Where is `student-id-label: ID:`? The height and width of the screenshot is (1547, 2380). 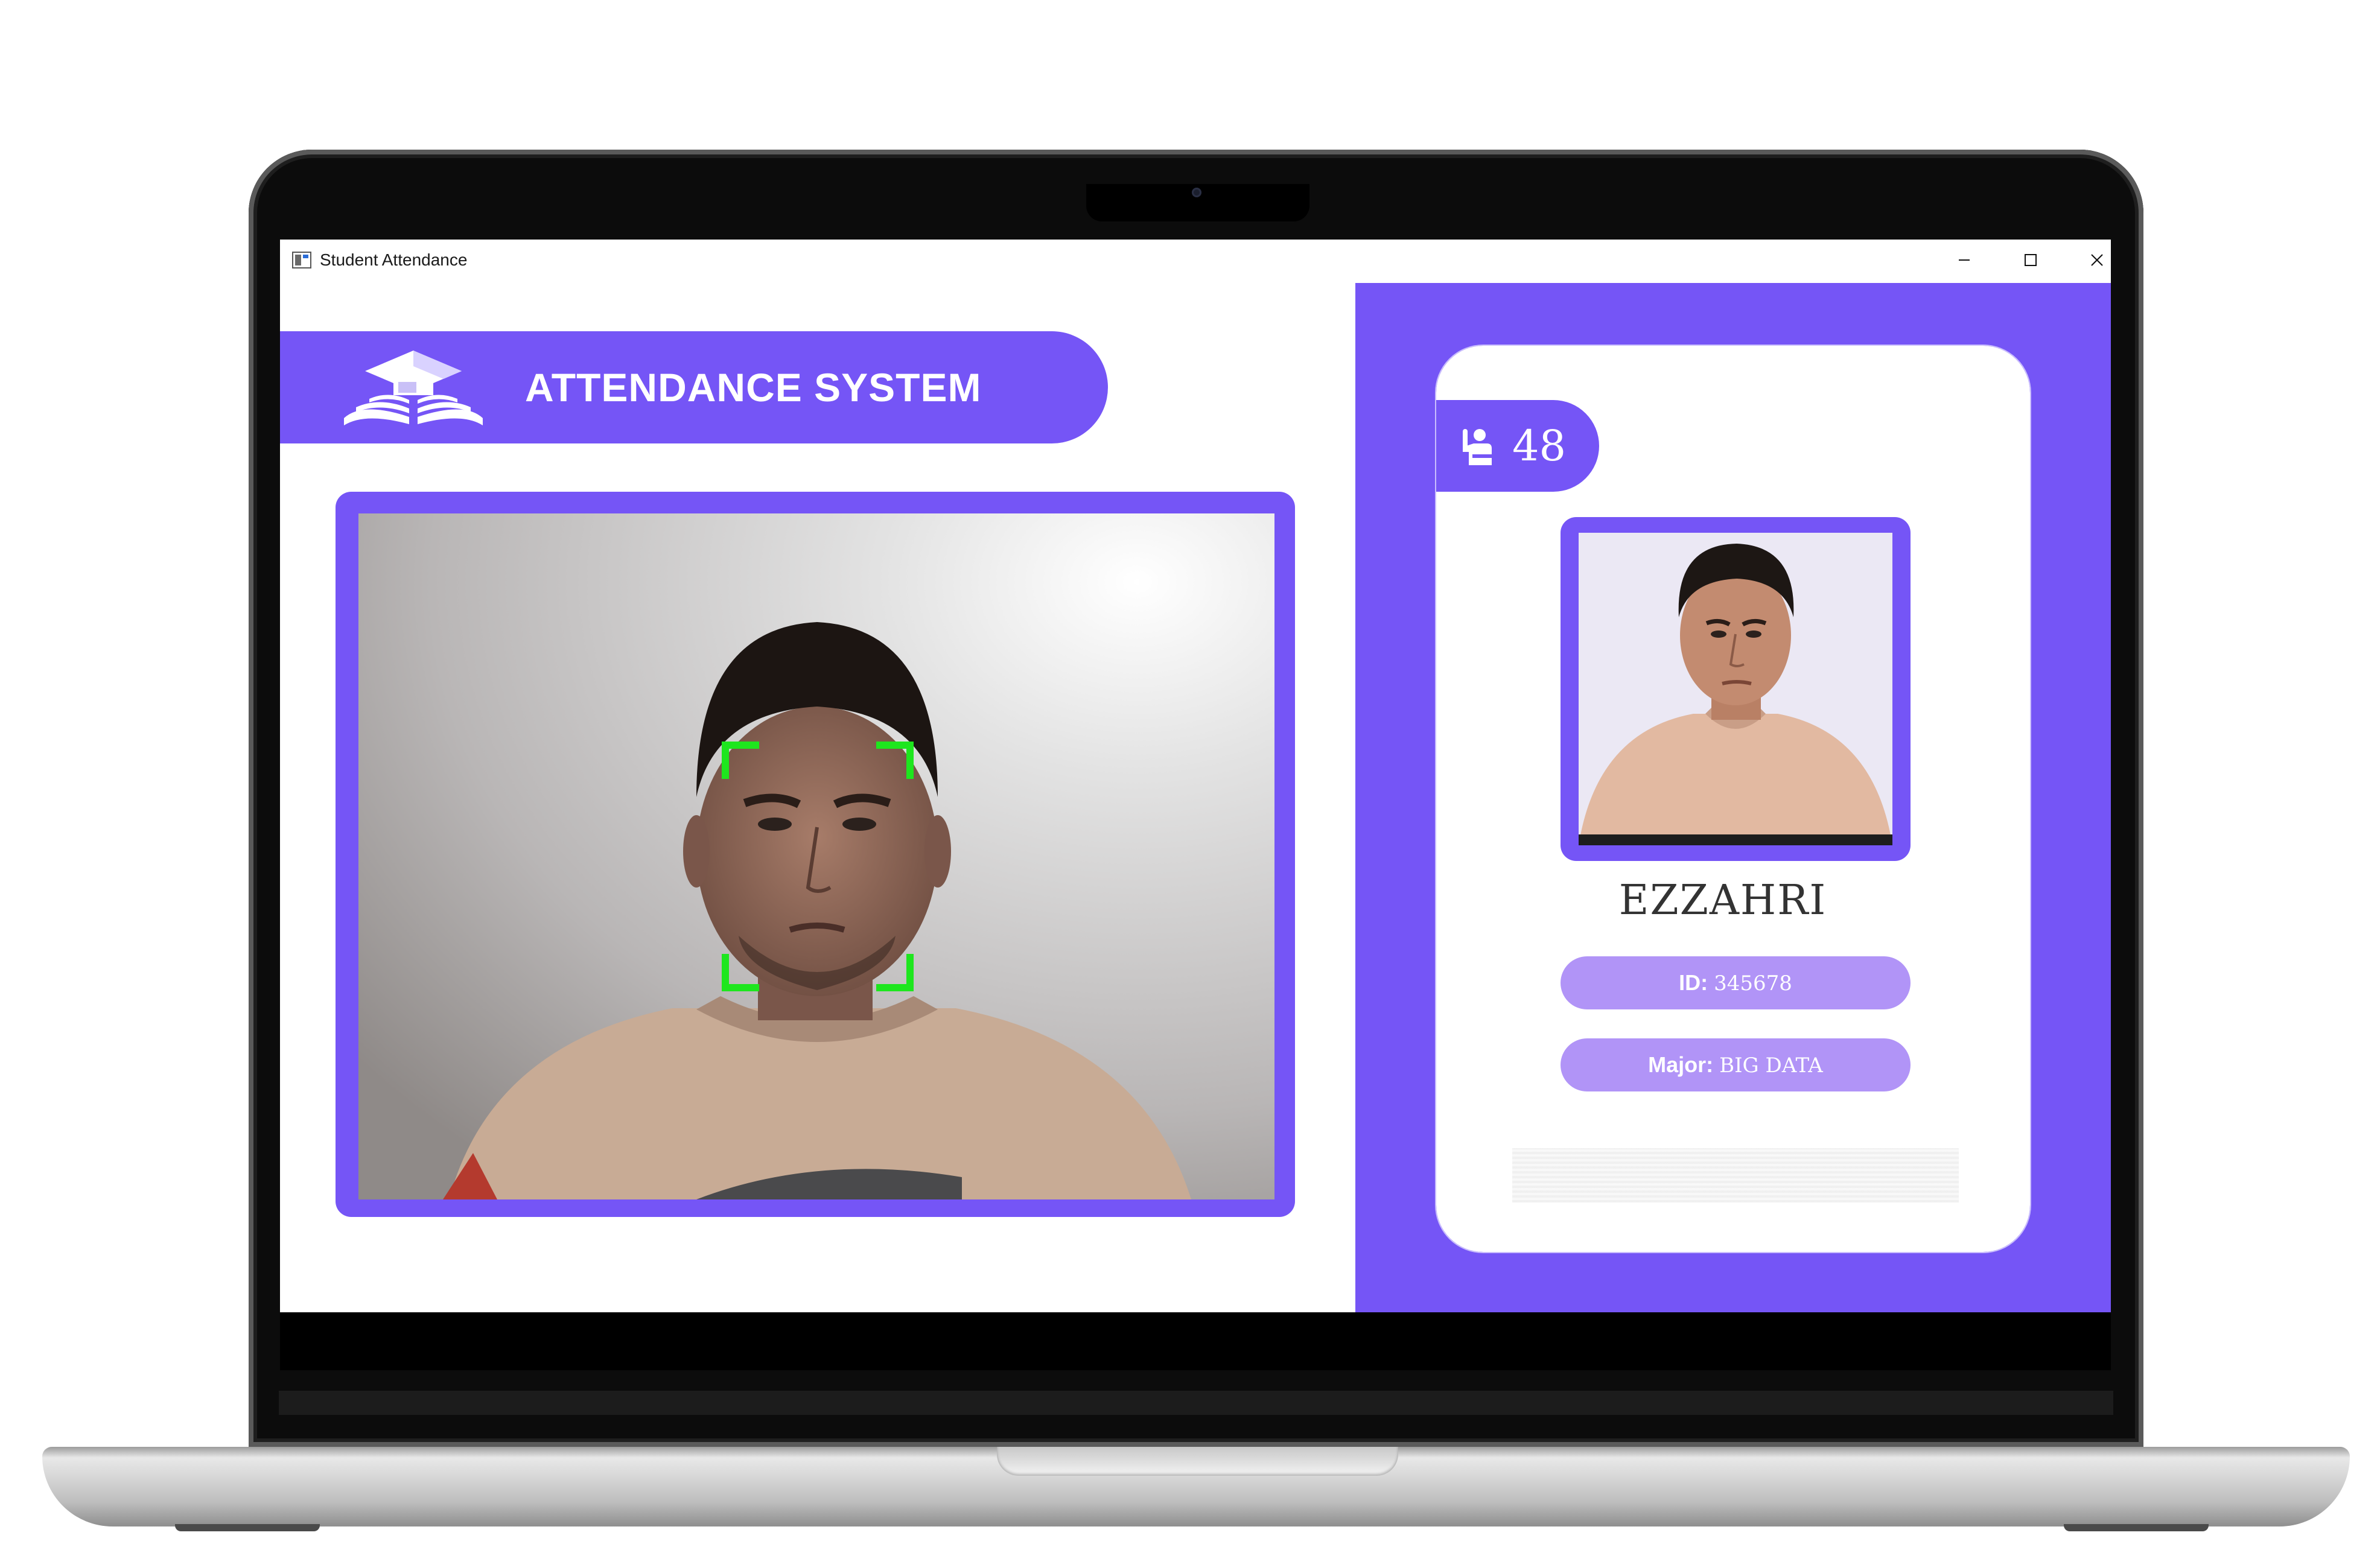
student-id-label: ID: is located at coordinates (1696, 983).